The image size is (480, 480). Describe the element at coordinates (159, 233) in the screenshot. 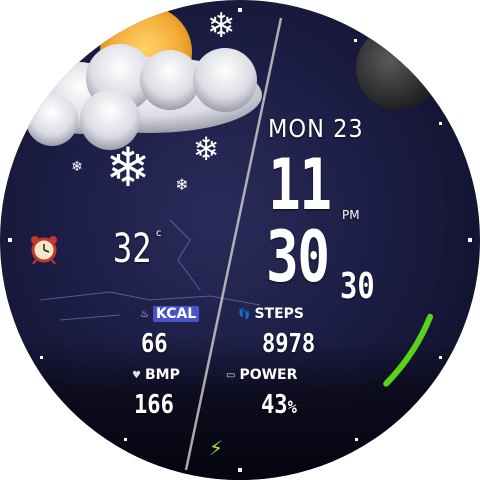

I see `temperature-unit: c` at that location.